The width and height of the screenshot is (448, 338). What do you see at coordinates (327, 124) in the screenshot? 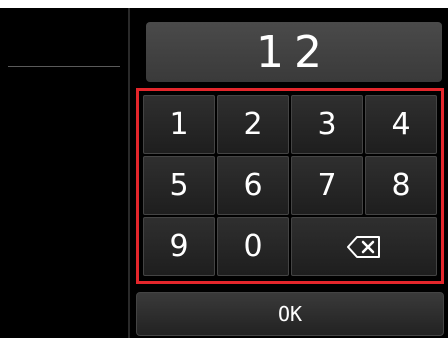
I see `key-3: 3` at bounding box center [327, 124].